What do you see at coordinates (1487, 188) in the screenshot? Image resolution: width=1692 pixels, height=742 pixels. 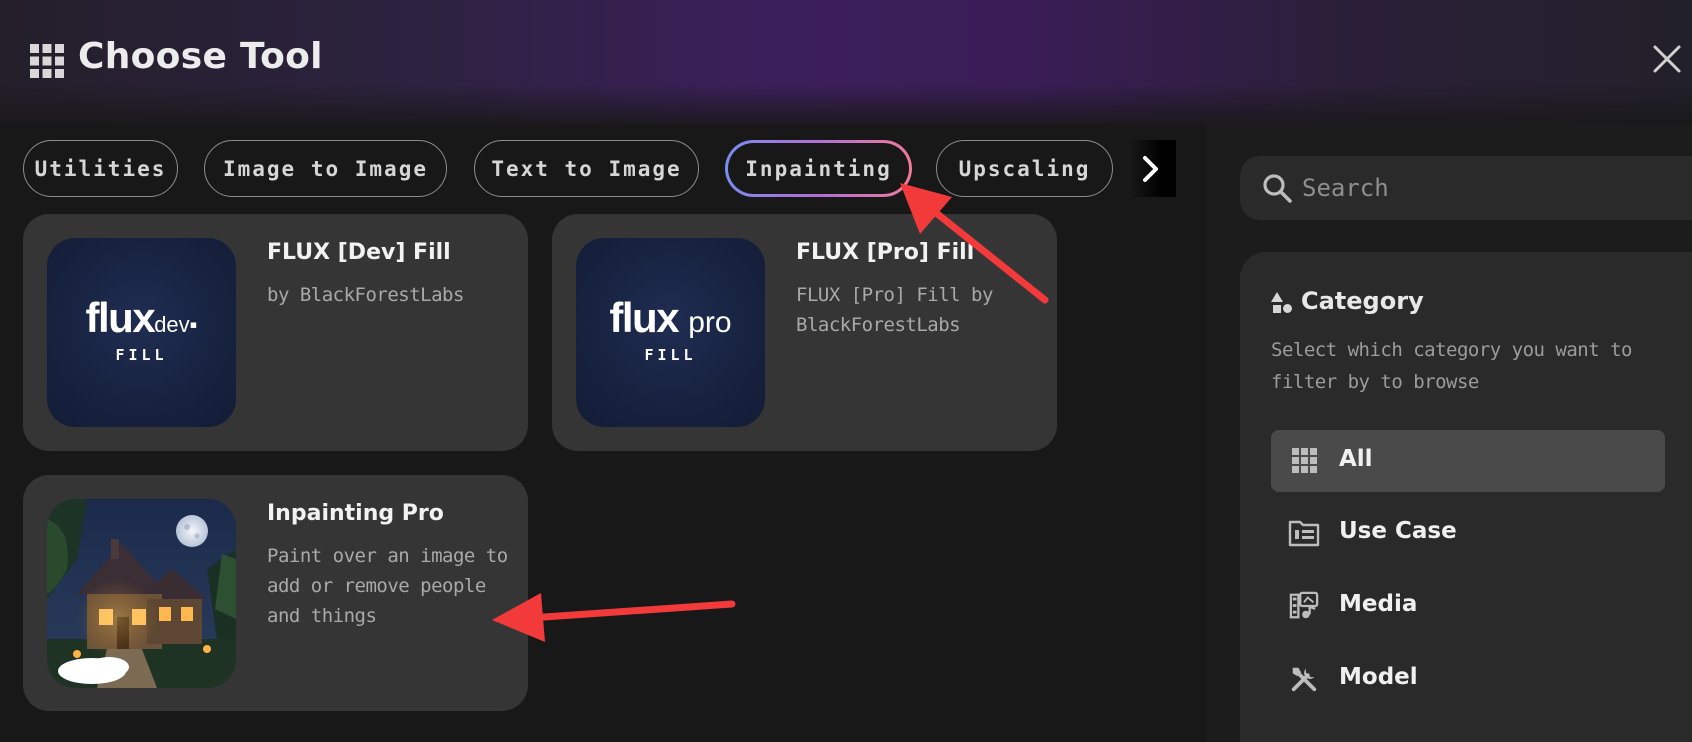 I see `search-input` at bounding box center [1487, 188].